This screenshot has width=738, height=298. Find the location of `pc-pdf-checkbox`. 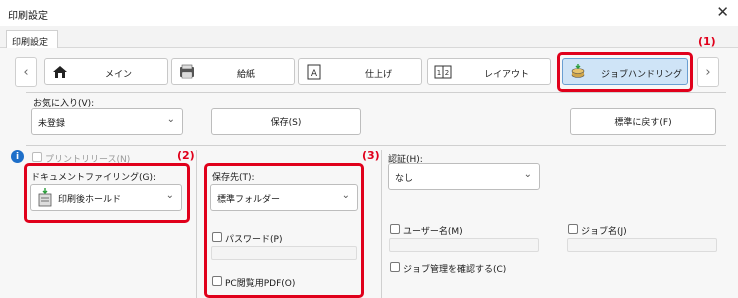

pc-pdf-checkbox is located at coordinates (217, 281).